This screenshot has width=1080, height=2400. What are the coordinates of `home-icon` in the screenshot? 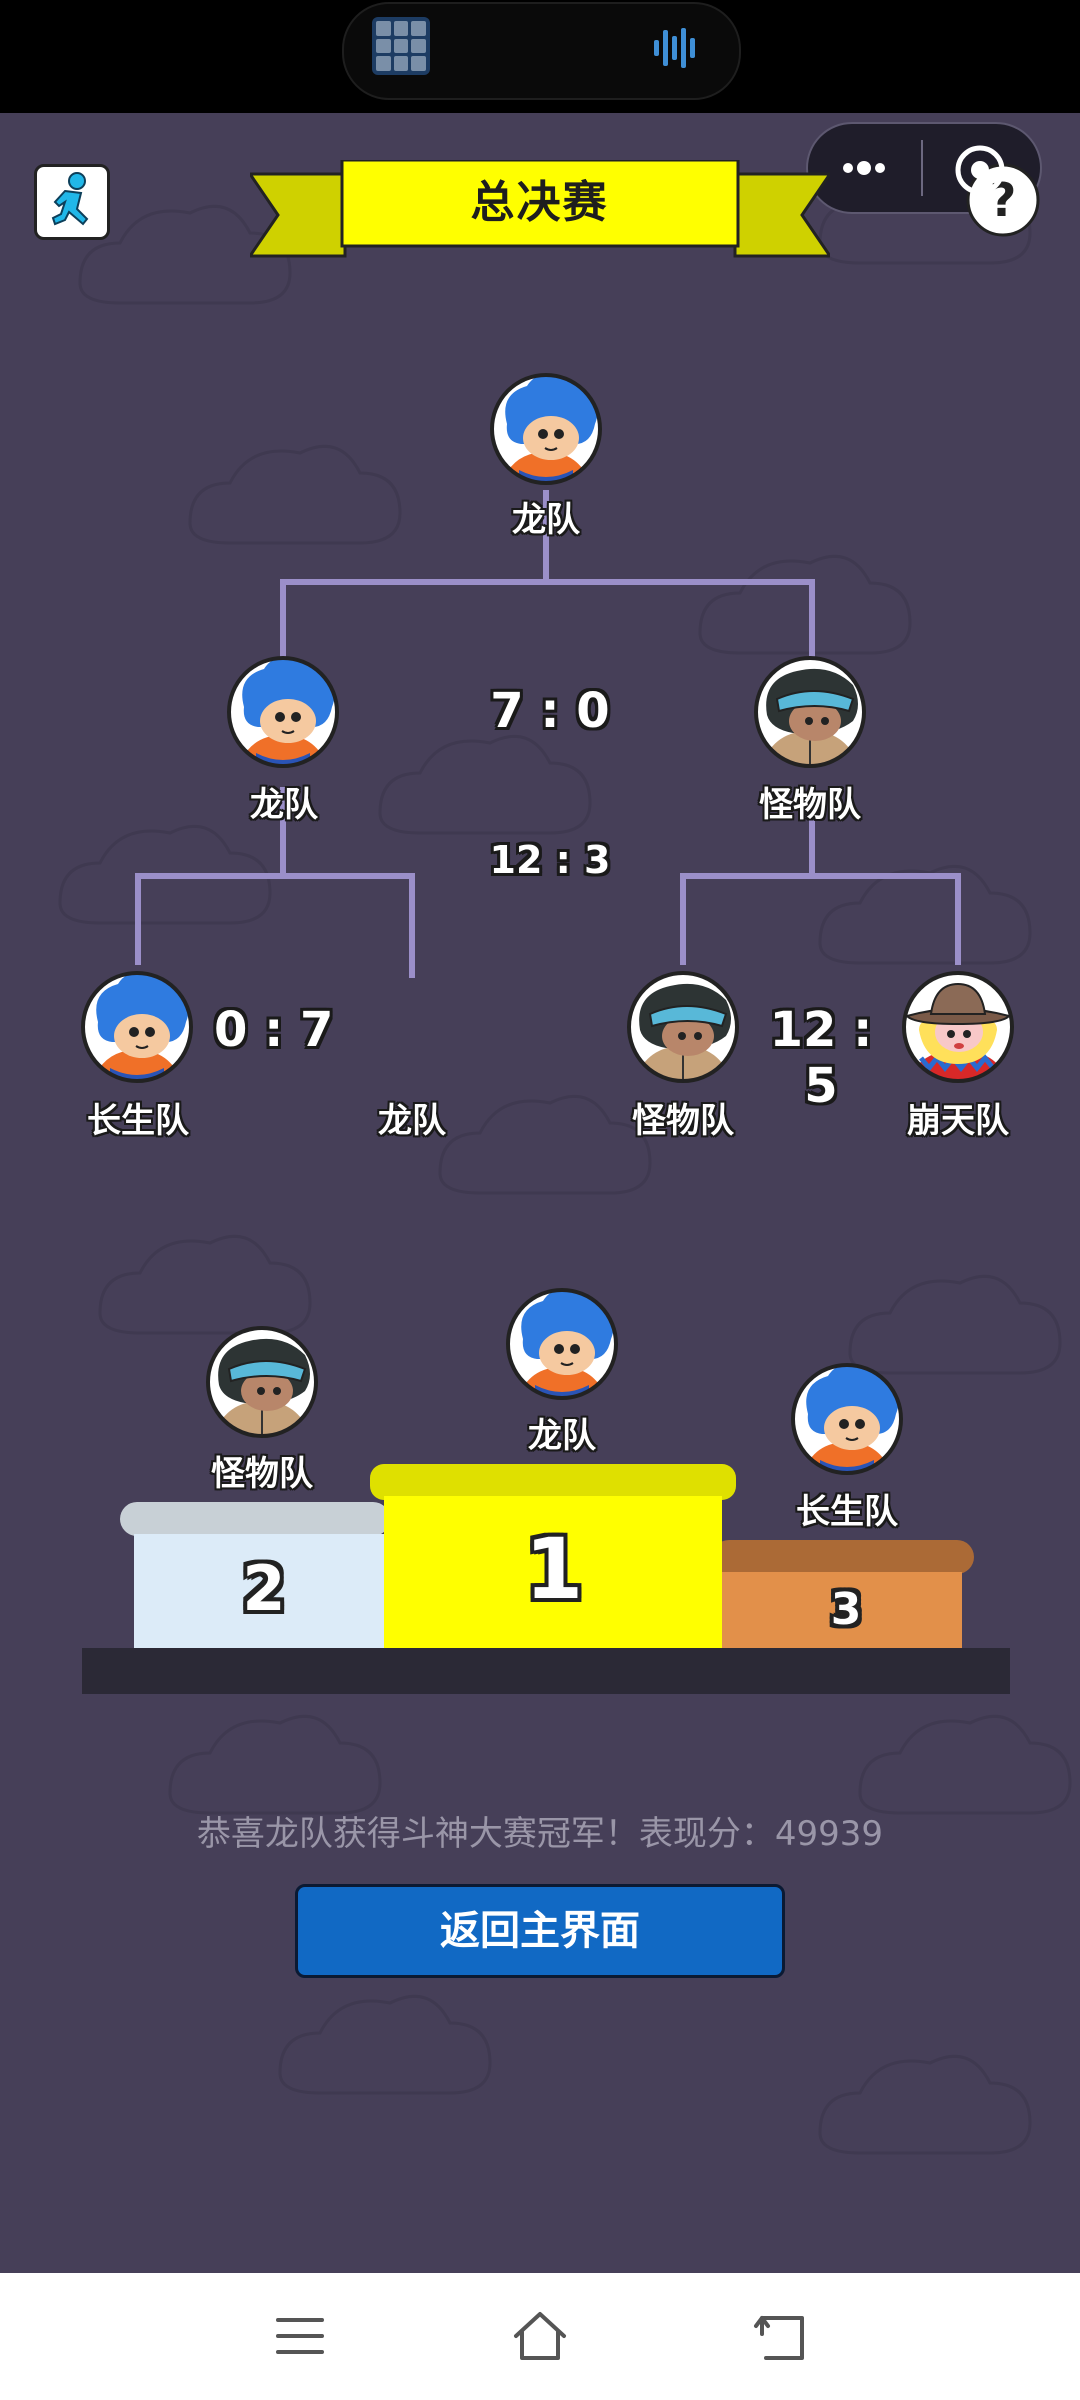 It's located at (540, 2336).